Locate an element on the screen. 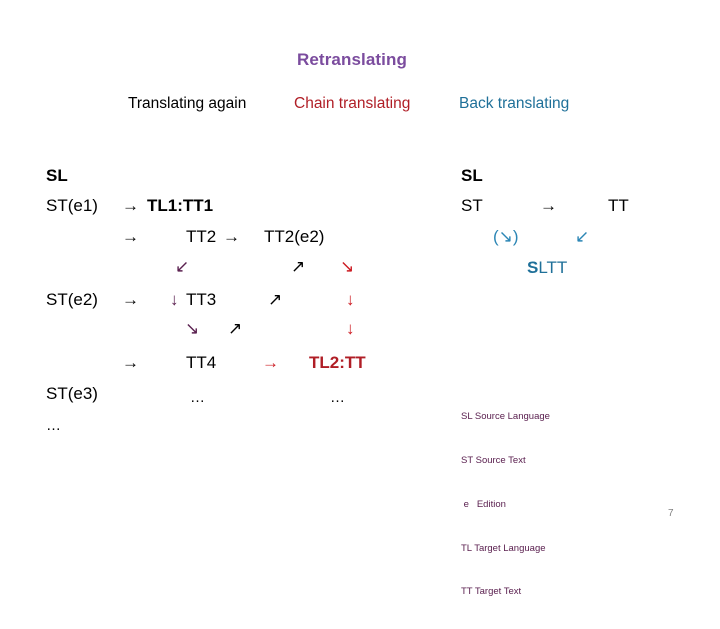 This screenshot has height=629, width=720. right-sl-label: SL is located at coordinates (472, 175).